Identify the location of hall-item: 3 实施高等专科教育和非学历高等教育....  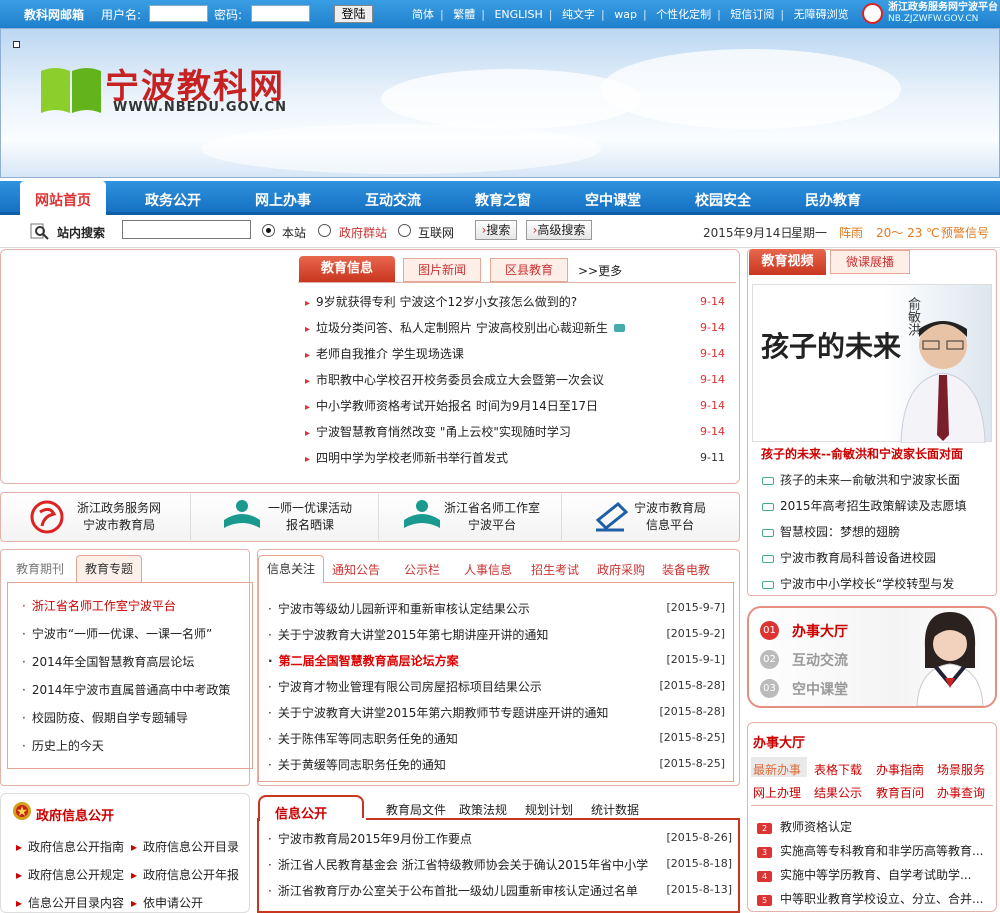
(875, 850).